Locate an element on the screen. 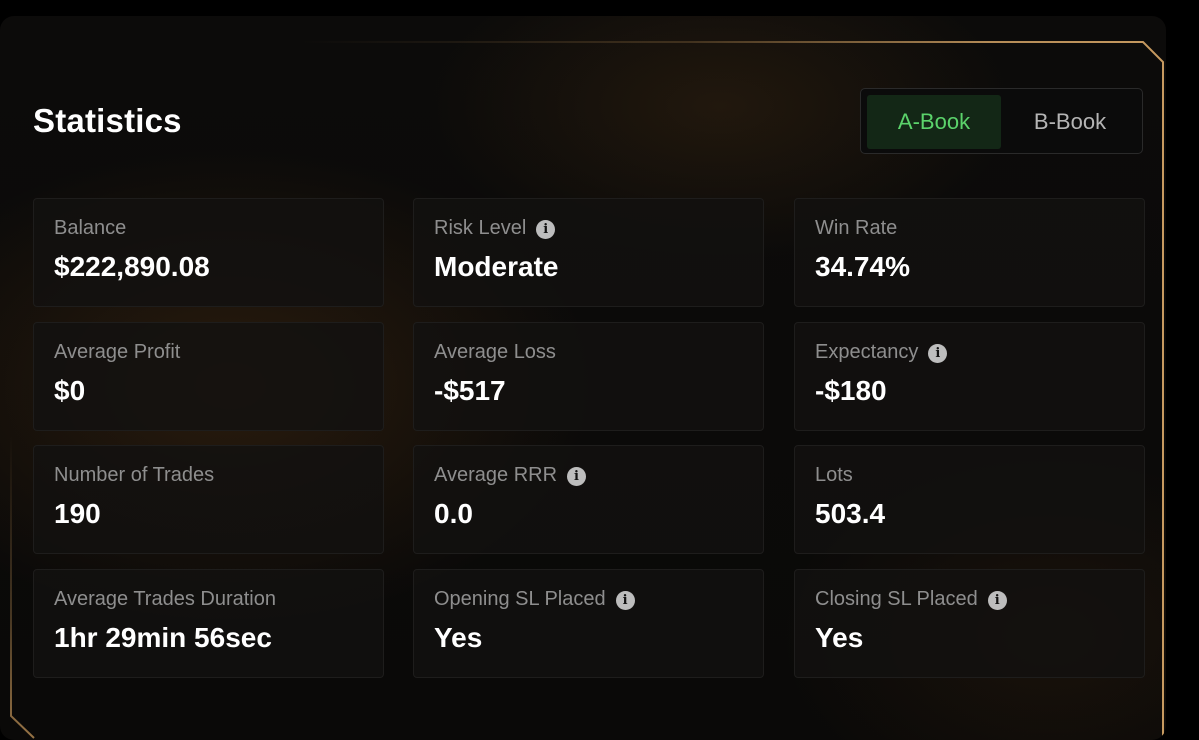 Image resolution: width=1199 pixels, height=740 pixels. stat-value: $222,890.08 is located at coordinates (132, 266).